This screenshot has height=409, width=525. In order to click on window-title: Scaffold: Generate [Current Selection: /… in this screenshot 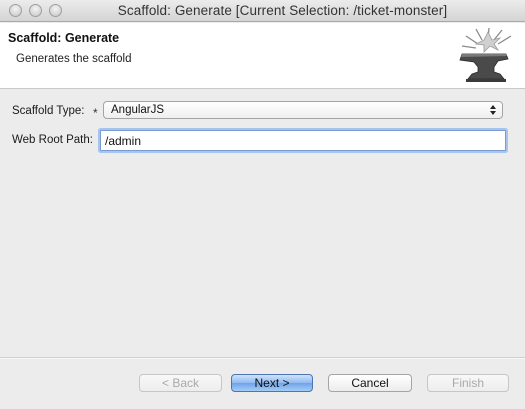, I will do `click(282, 10)`.